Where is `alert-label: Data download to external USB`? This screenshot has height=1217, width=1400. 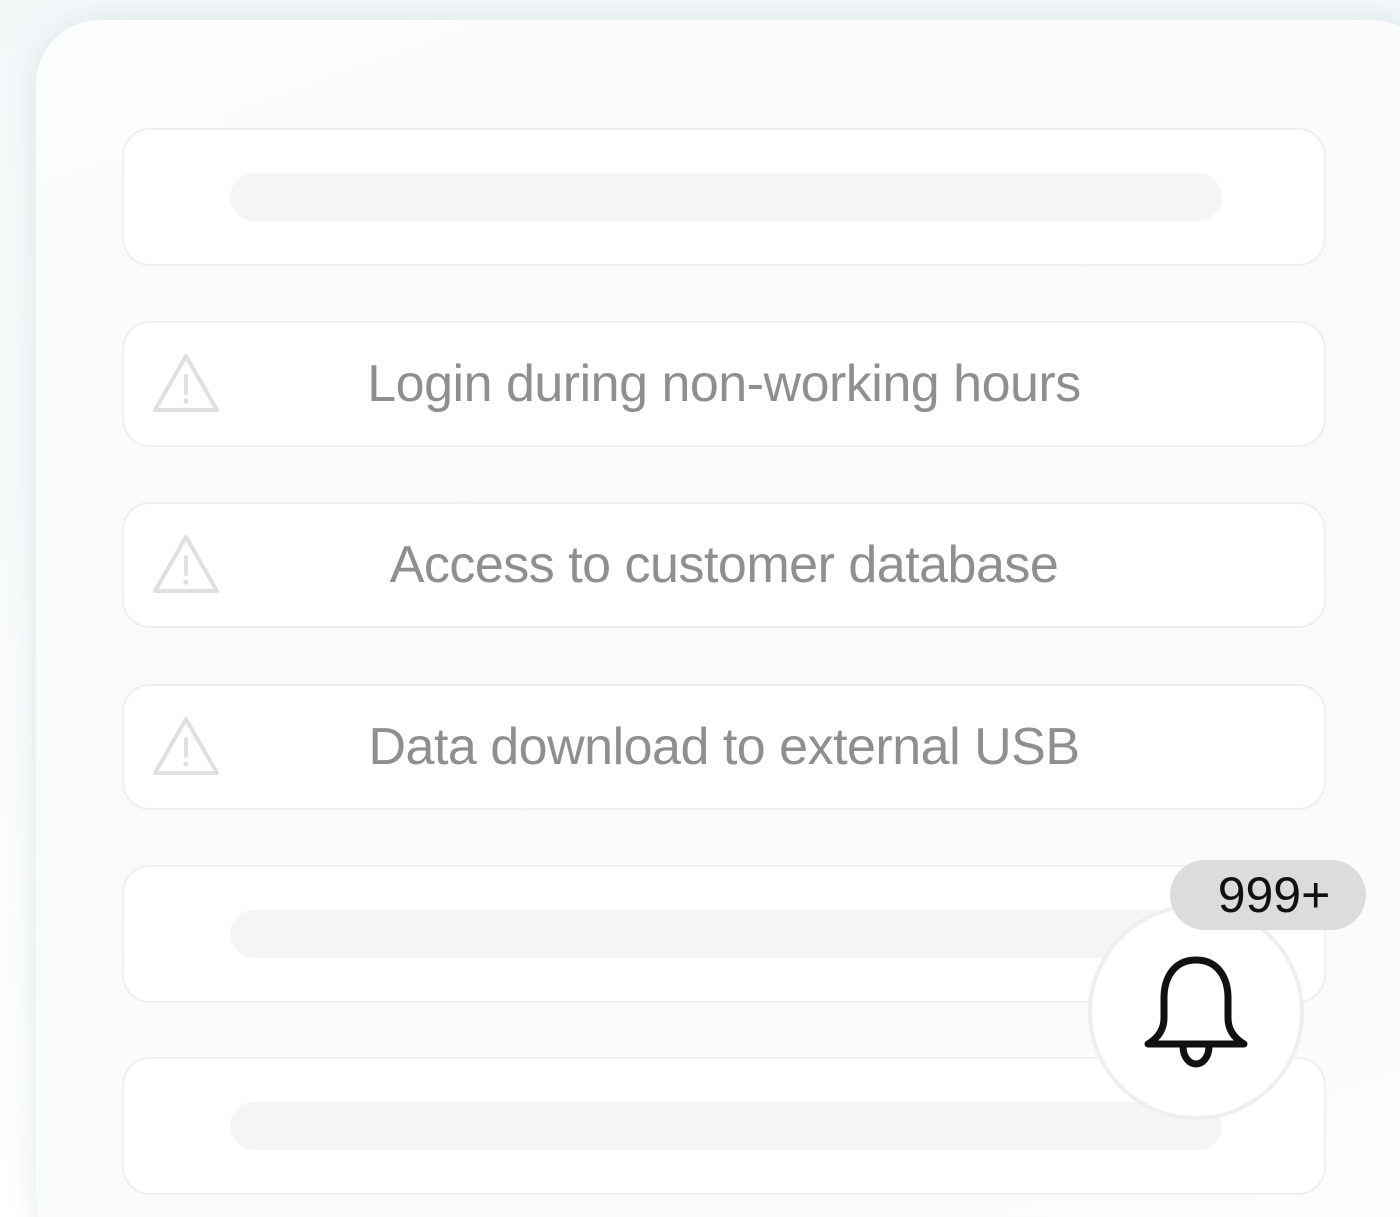 alert-label: Data download to external USB is located at coordinates (724, 747).